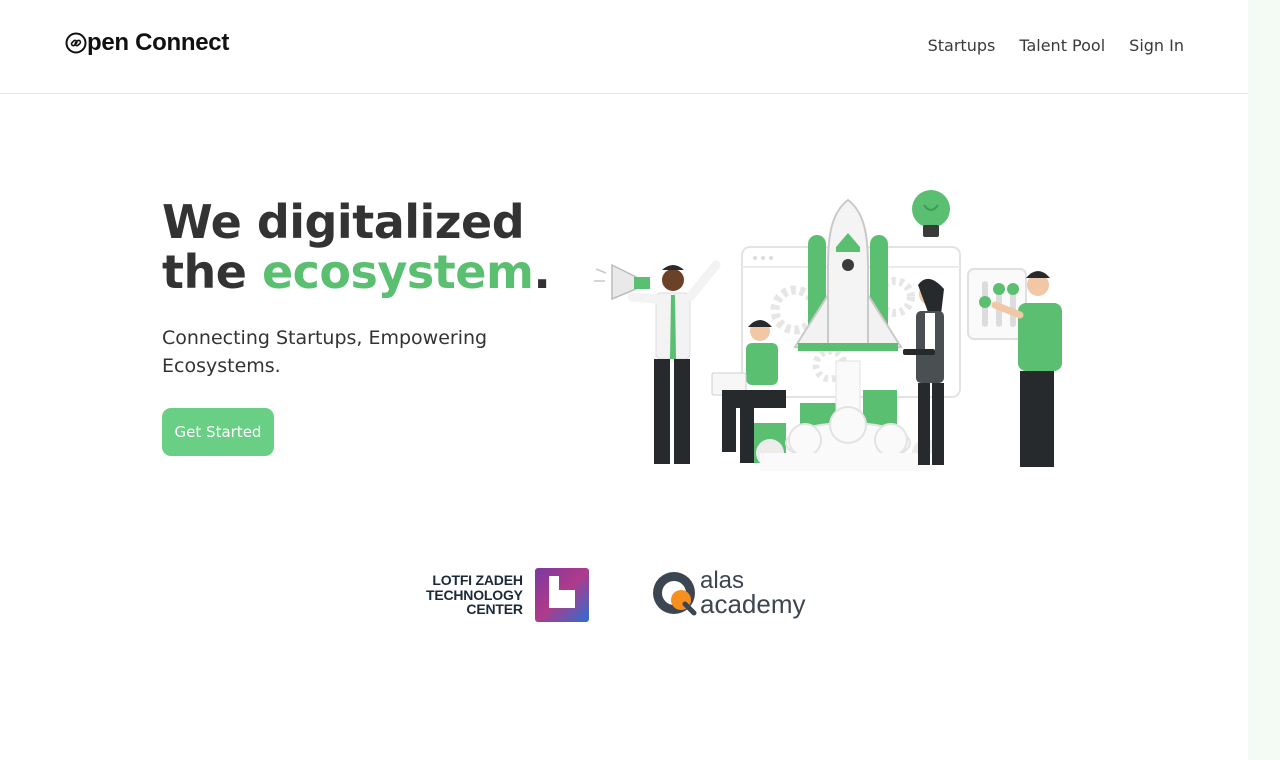  Describe the element at coordinates (1062, 45) in the screenshot. I see `nav-talent-pool: Talent Pool` at that location.